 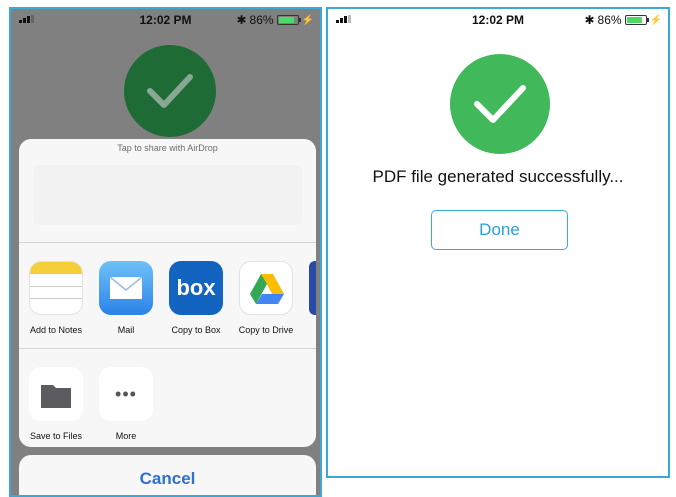 I want to click on done-button: Done, so click(x=499, y=230).